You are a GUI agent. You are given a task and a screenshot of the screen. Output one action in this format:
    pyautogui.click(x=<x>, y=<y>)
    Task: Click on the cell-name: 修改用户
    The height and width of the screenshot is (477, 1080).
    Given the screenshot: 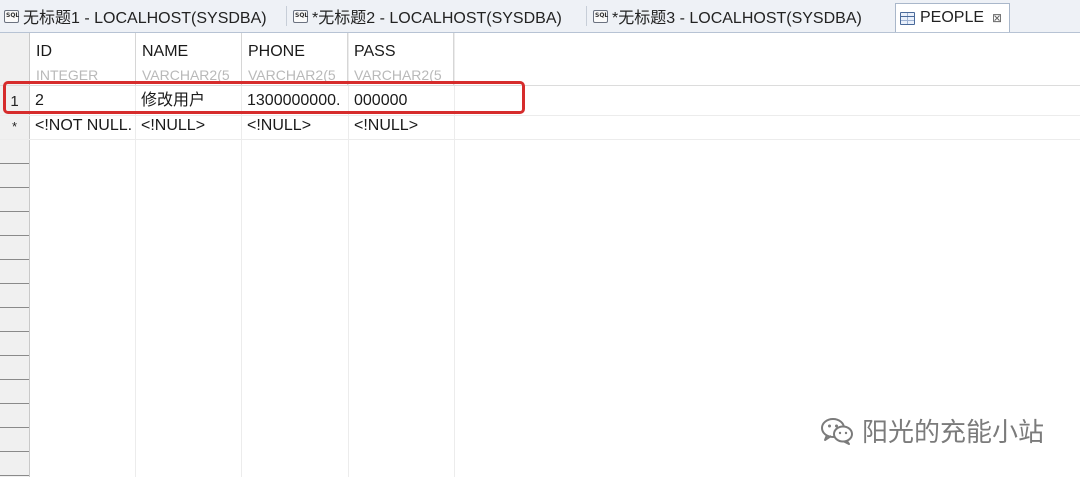 What is the action you would take?
    pyautogui.click(x=189, y=101)
    